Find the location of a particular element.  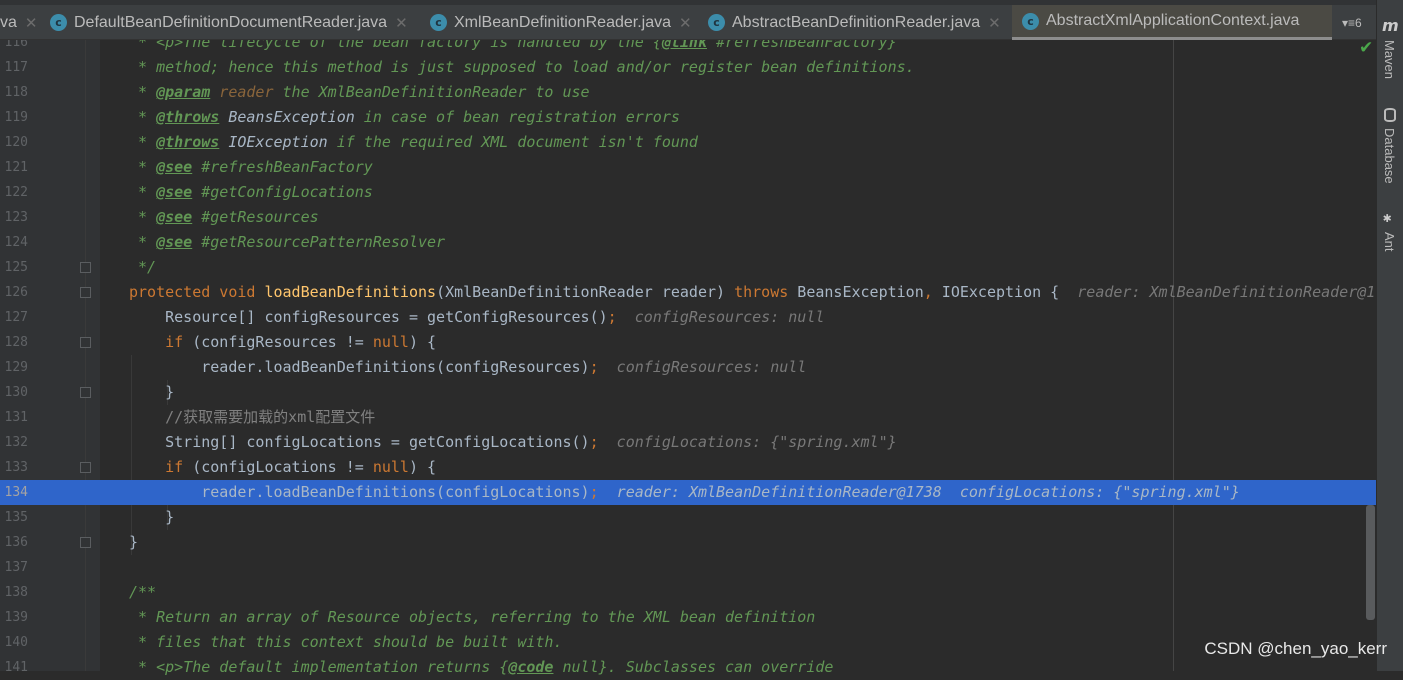

code-line: 128 if (configResources != null) { is located at coordinates (688, 342).